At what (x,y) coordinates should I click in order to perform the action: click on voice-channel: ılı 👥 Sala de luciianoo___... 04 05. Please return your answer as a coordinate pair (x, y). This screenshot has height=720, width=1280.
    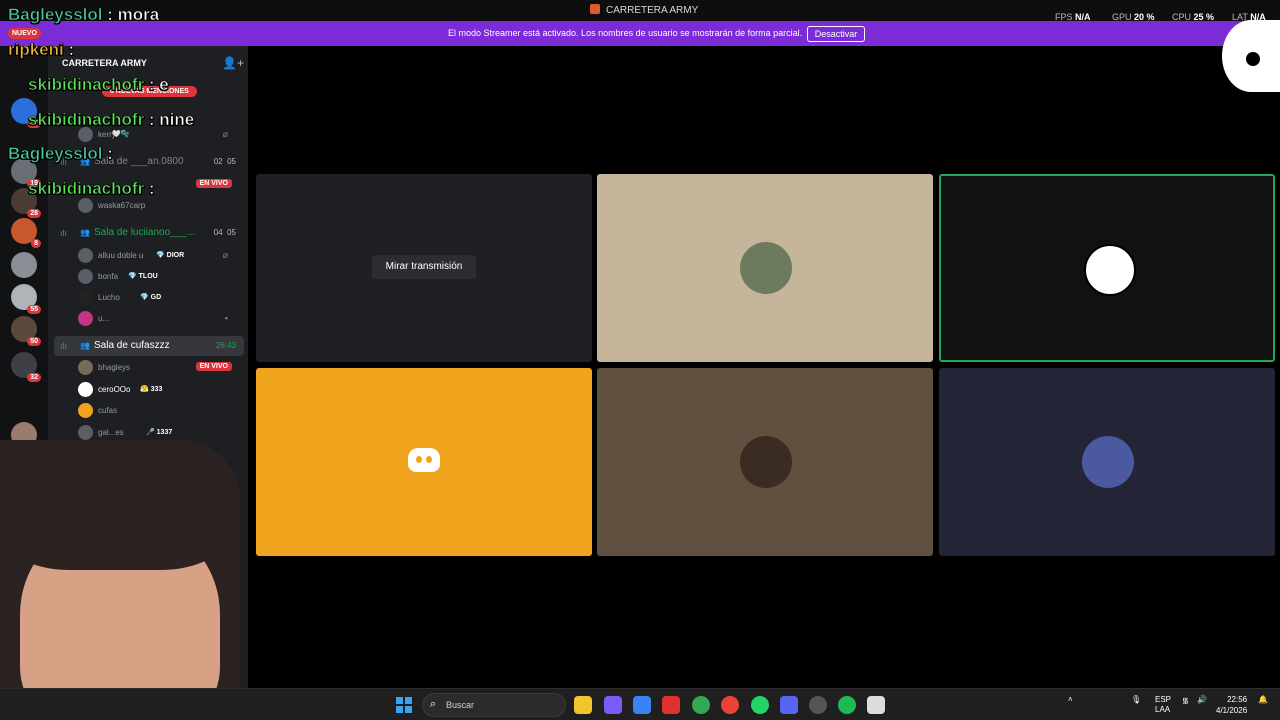
    Looking at the image, I should click on (149, 233).